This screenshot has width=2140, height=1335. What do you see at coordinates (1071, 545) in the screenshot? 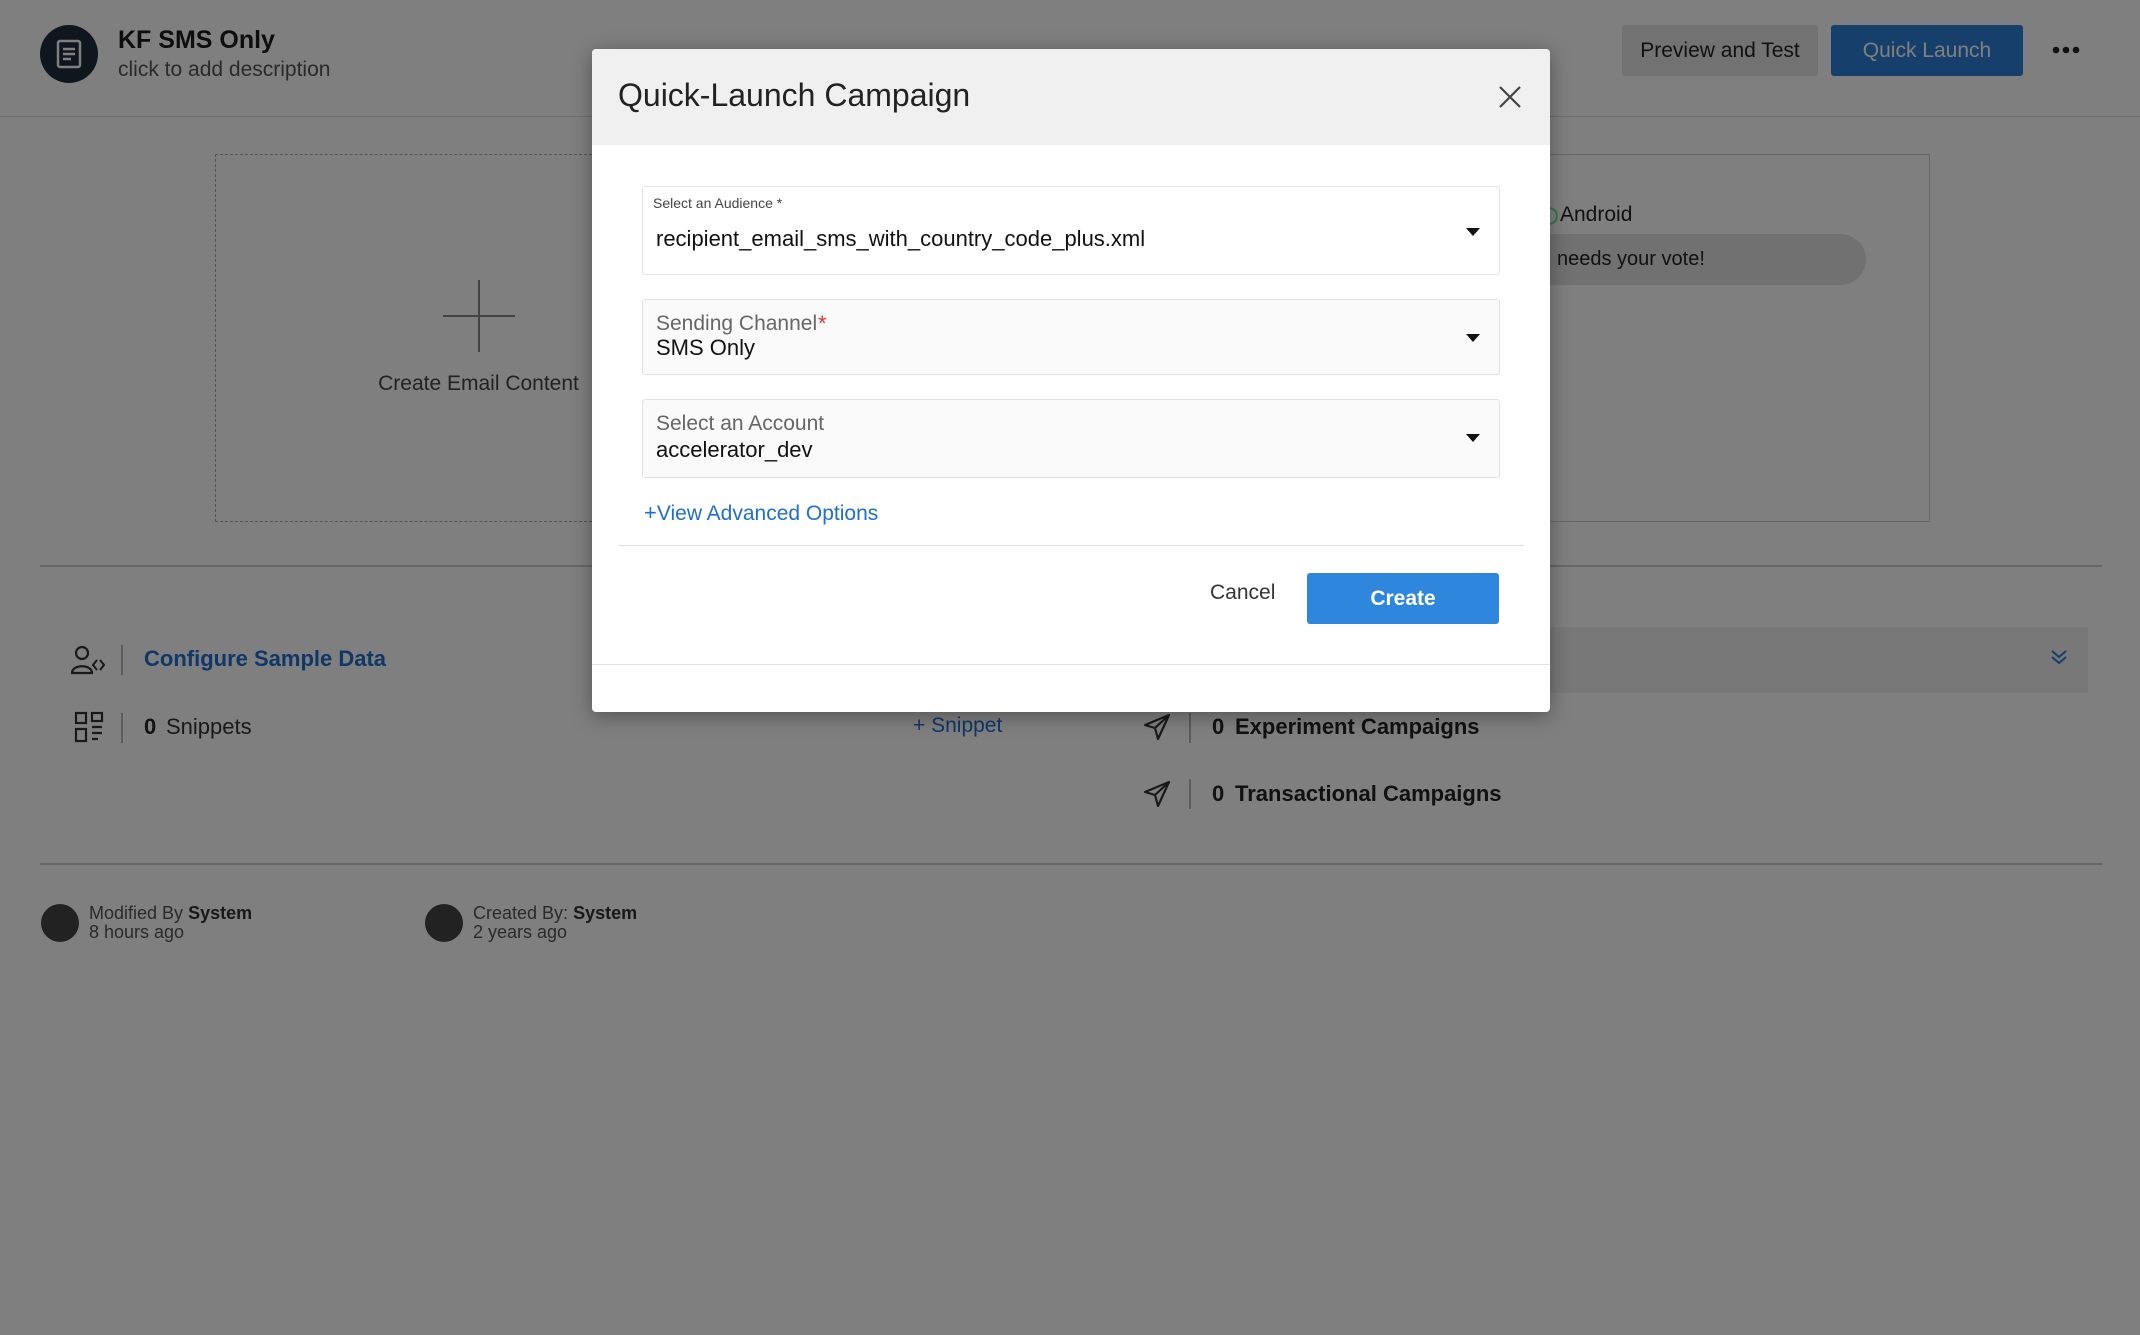
I see `dialog-divider` at bounding box center [1071, 545].